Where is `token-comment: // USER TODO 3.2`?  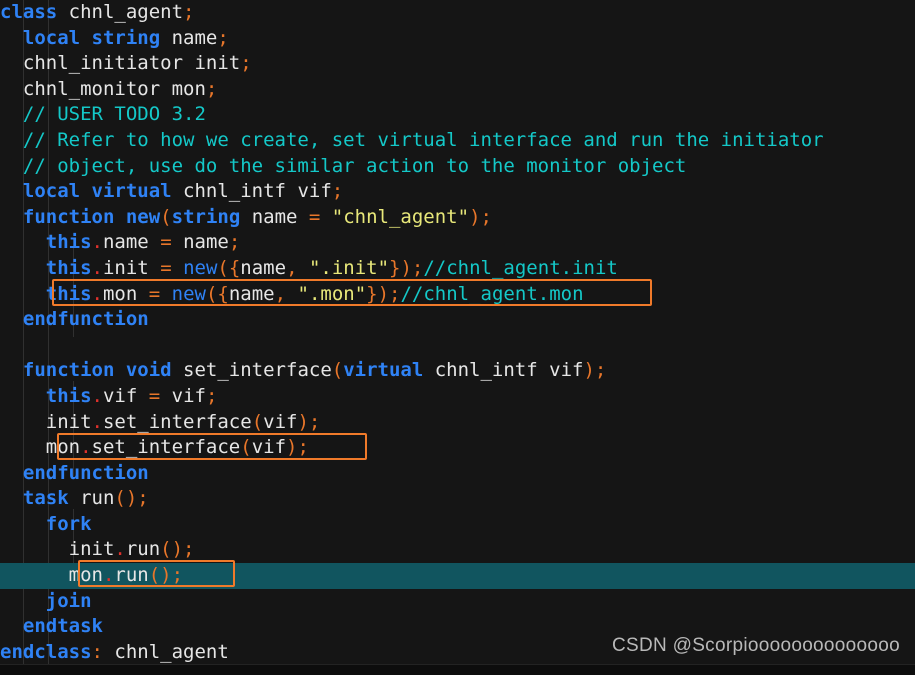
token-comment: // USER TODO 3.2 is located at coordinates (114, 114).